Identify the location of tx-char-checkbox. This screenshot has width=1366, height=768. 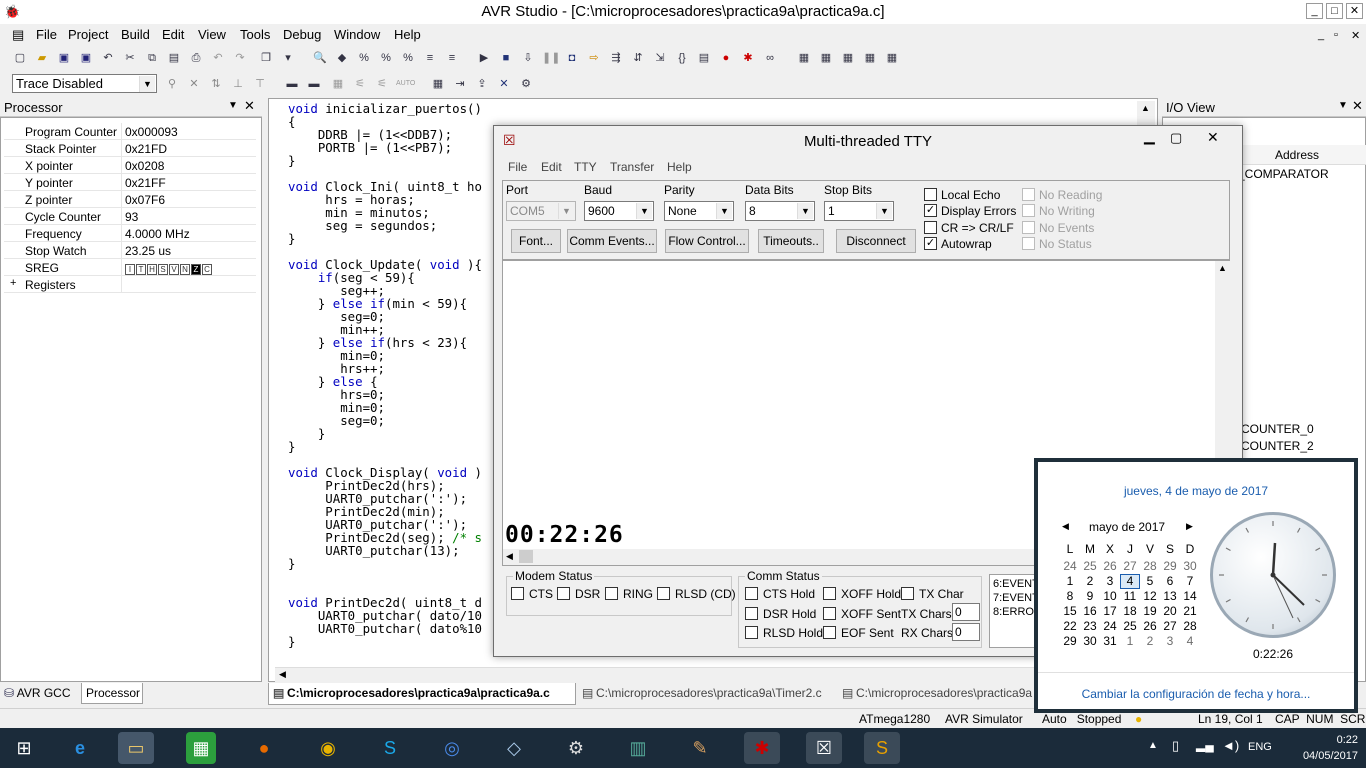
(907, 593).